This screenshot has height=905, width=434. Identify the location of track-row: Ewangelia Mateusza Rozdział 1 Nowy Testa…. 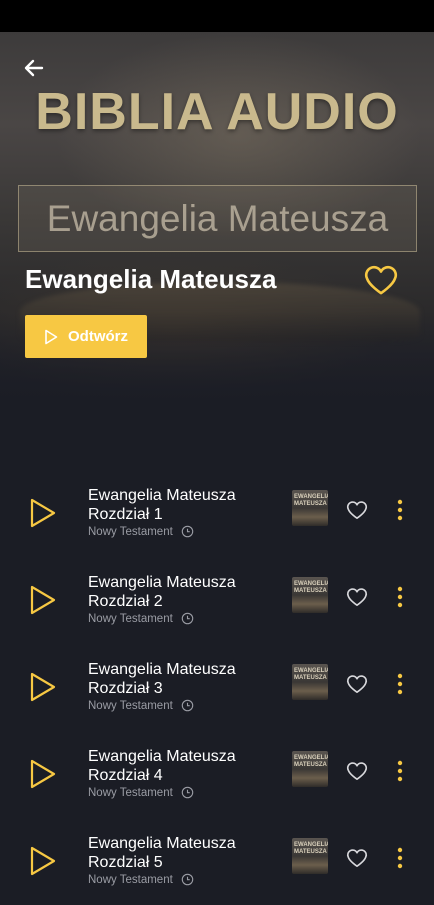
(217, 513).